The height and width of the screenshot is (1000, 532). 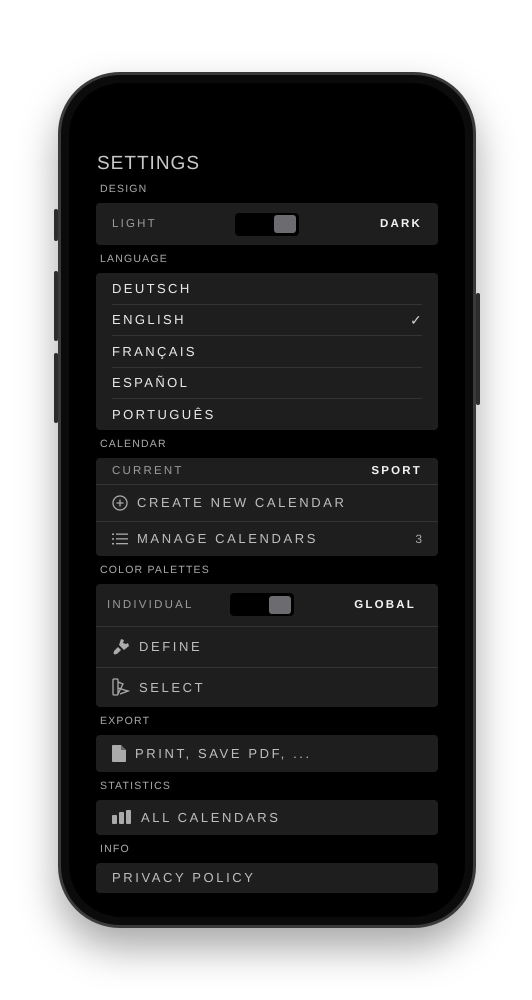 I want to click on row-value: SPORT, so click(x=396, y=470).